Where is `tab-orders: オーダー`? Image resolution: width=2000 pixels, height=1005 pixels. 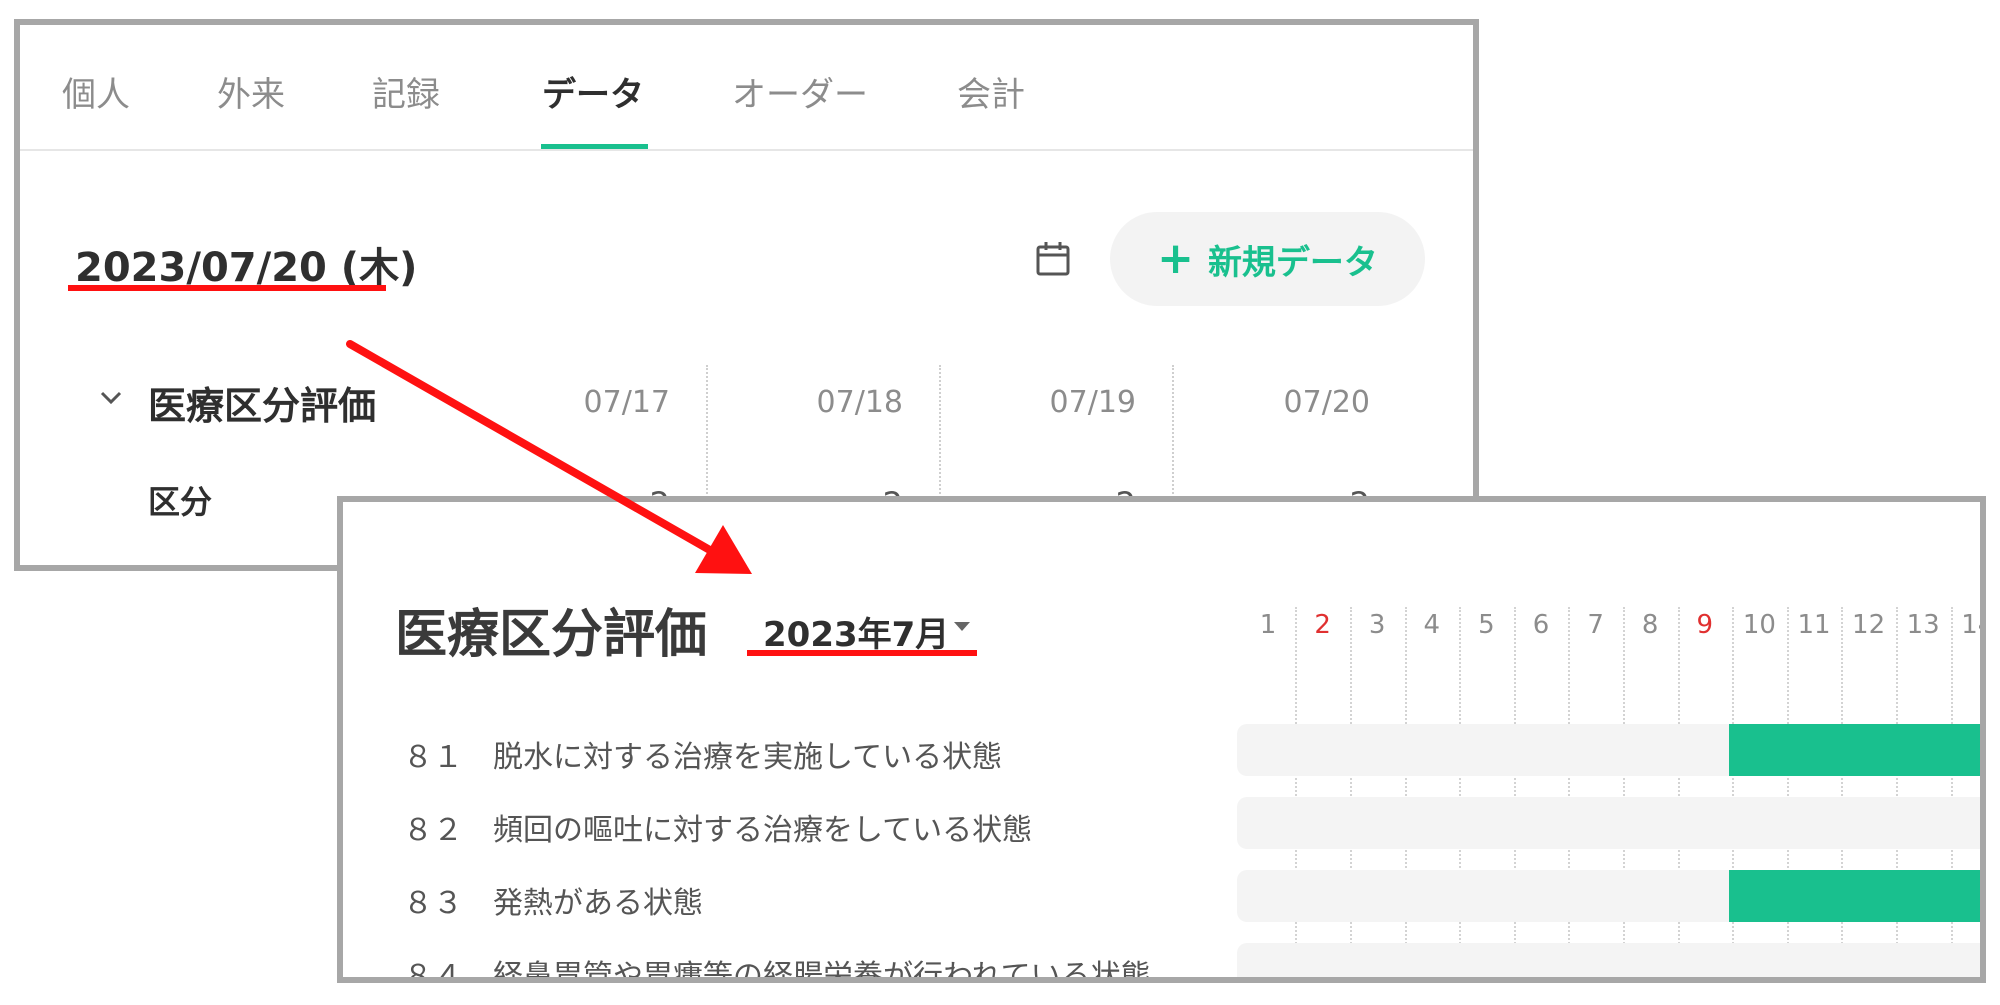
tab-orders: オーダー is located at coordinates (800, 91).